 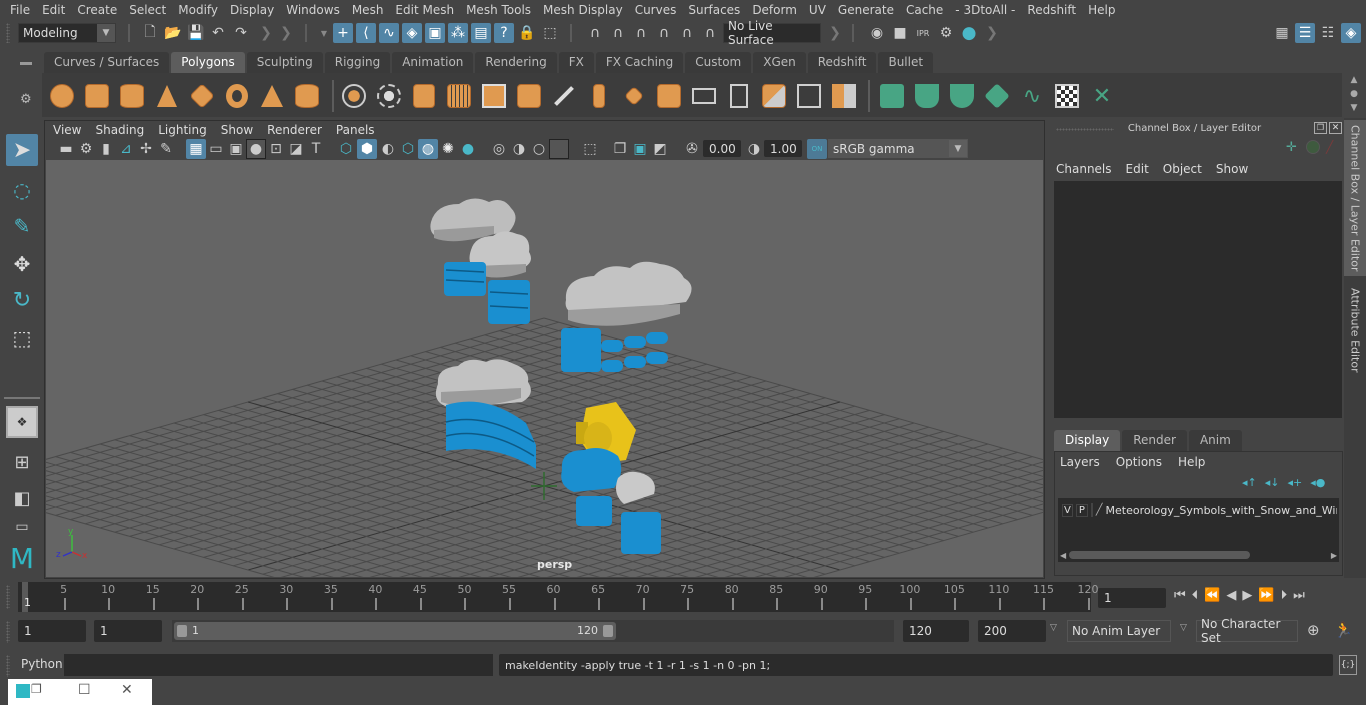 I want to click on wireframe-icon: ⬡, so click(x=346, y=149).